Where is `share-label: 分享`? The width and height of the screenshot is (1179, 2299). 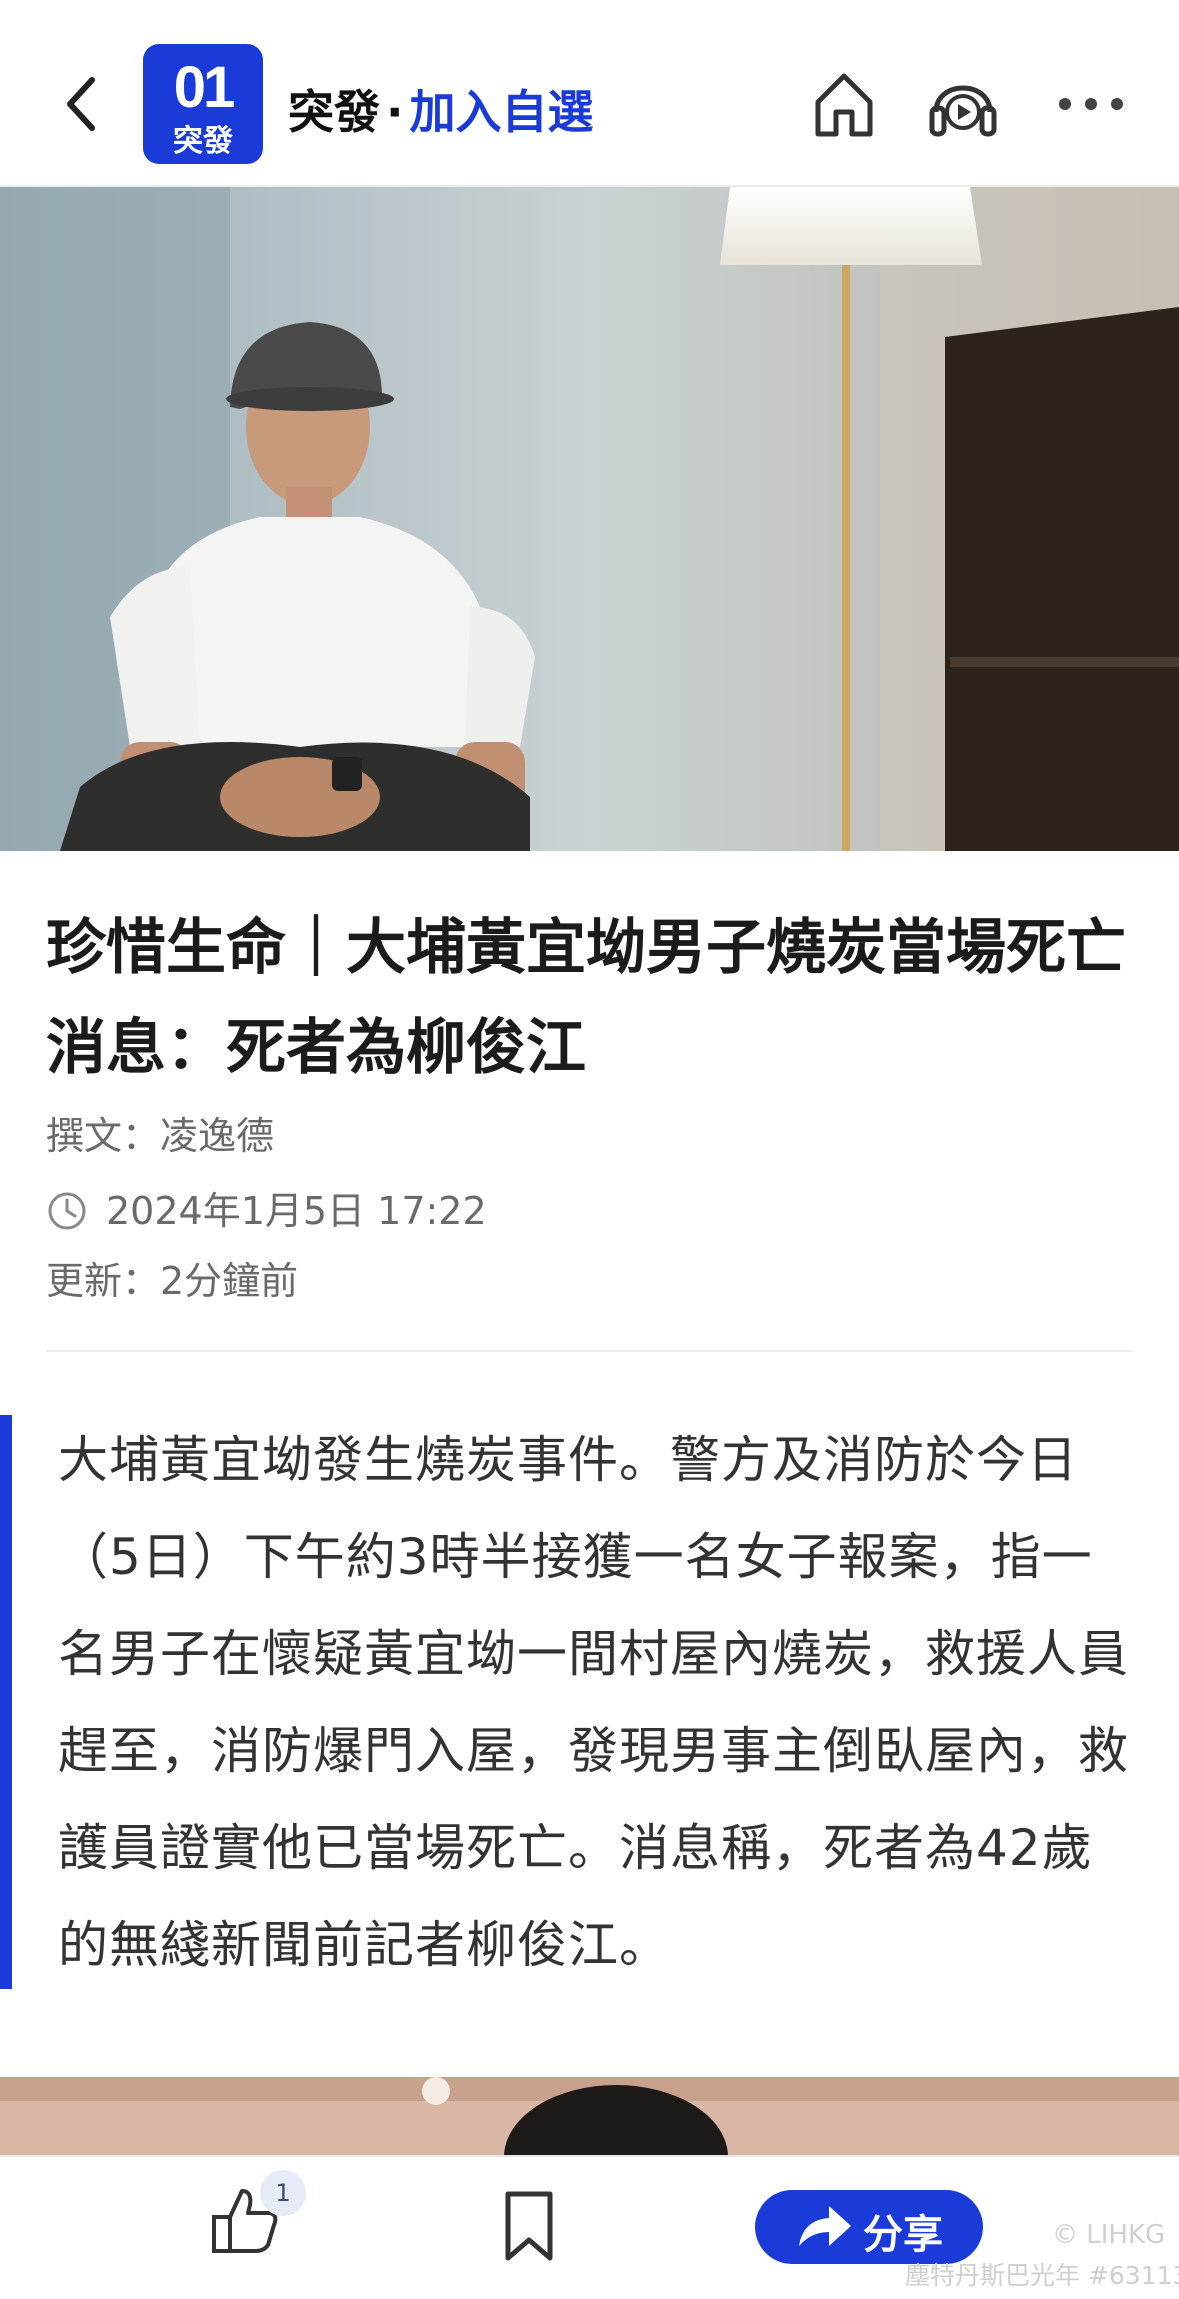 share-label: 分享 is located at coordinates (903, 2235).